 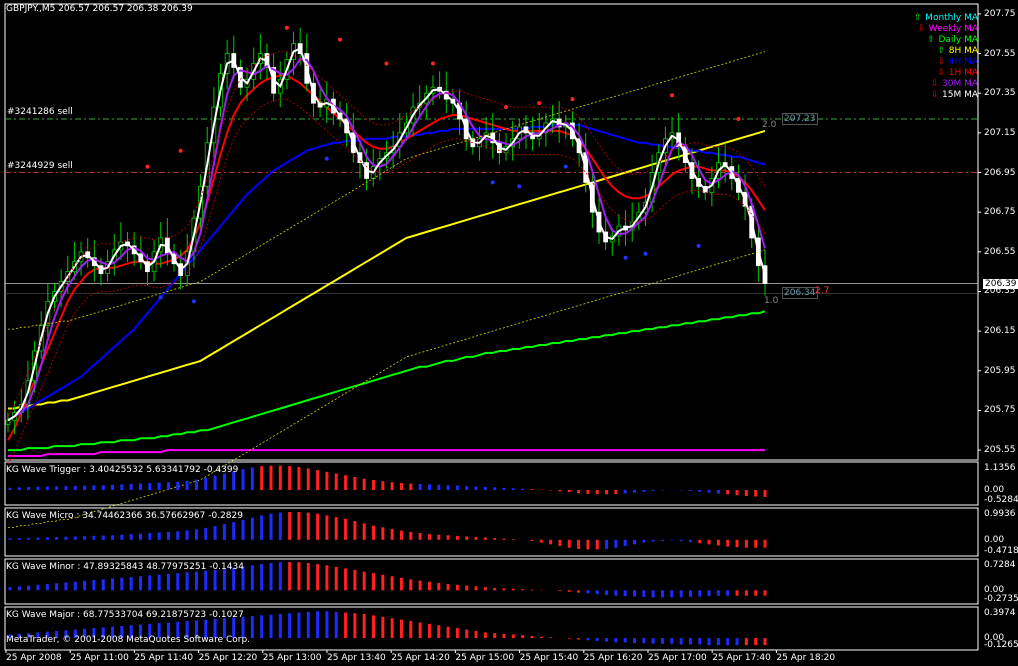 I want to click on x-tick-label: 25 Apr 12:20, so click(x=228, y=658).